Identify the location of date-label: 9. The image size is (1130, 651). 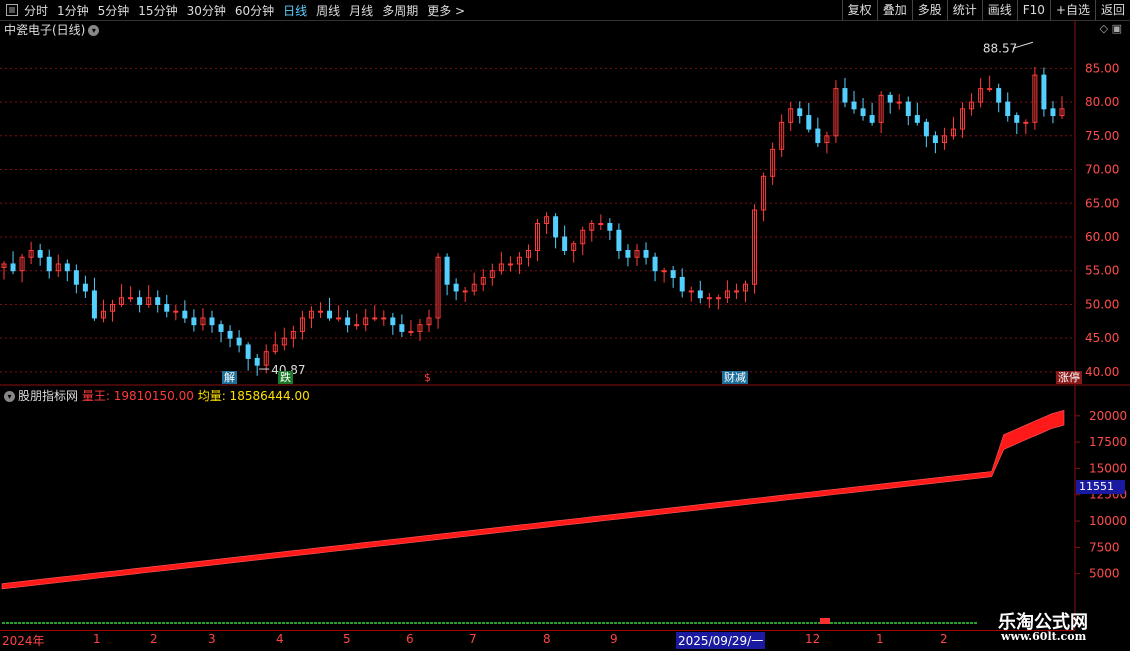
(614, 639).